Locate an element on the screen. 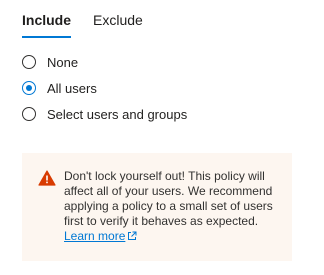 The height and width of the screenshot is (275, 324). tab-include: Include is located at coordinates (47, 24).